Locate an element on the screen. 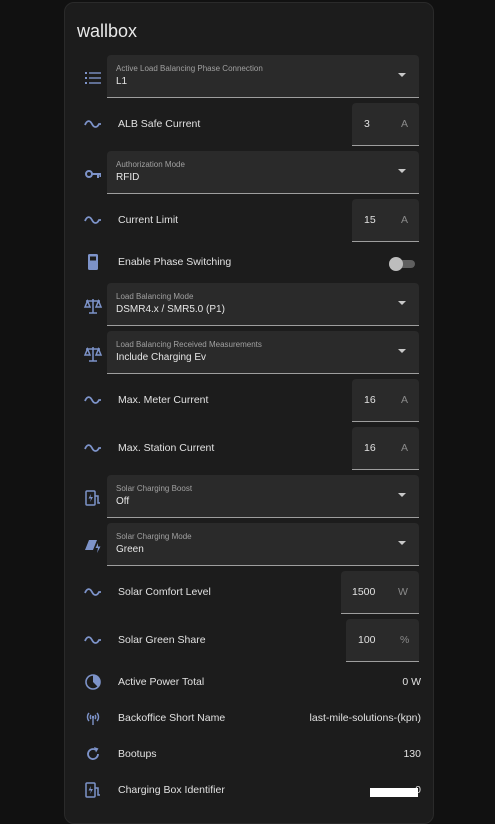  lb-received-measurements-value: Include Charging Ev is located at coordinates (161, 357).